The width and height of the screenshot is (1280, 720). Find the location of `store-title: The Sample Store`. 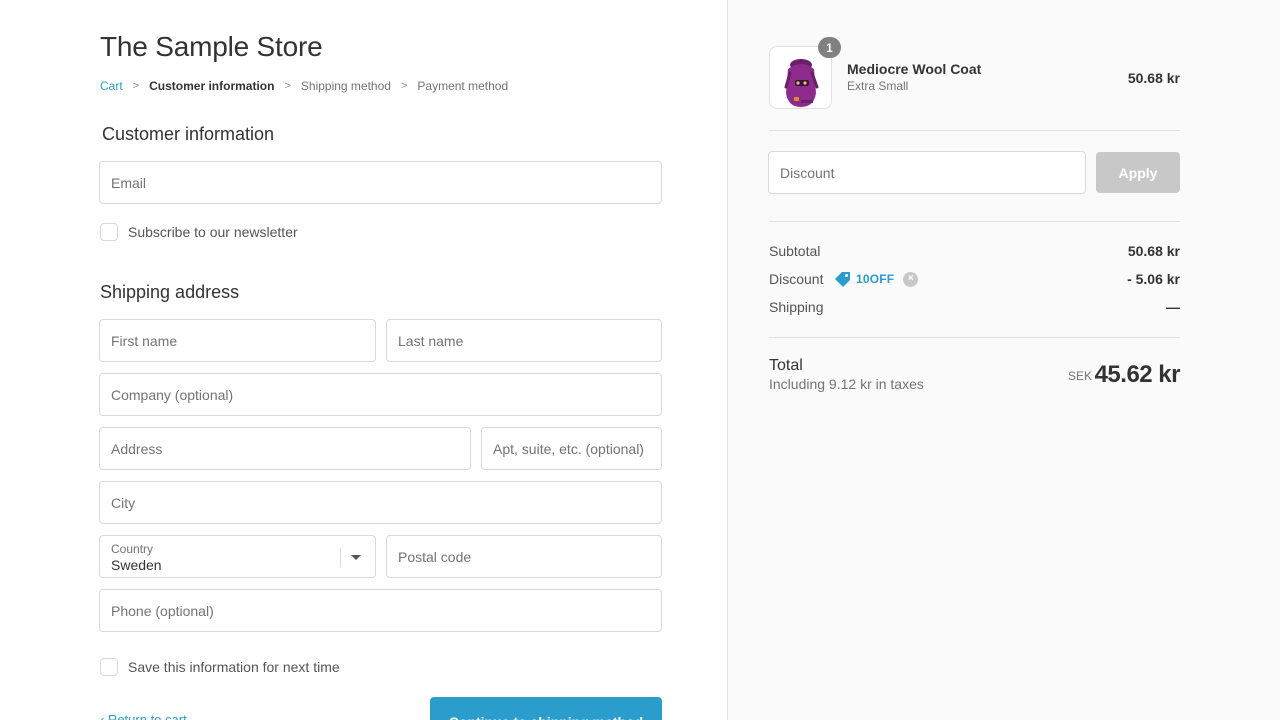

store-title: The Sample Store is located at coordinates (211, 47).